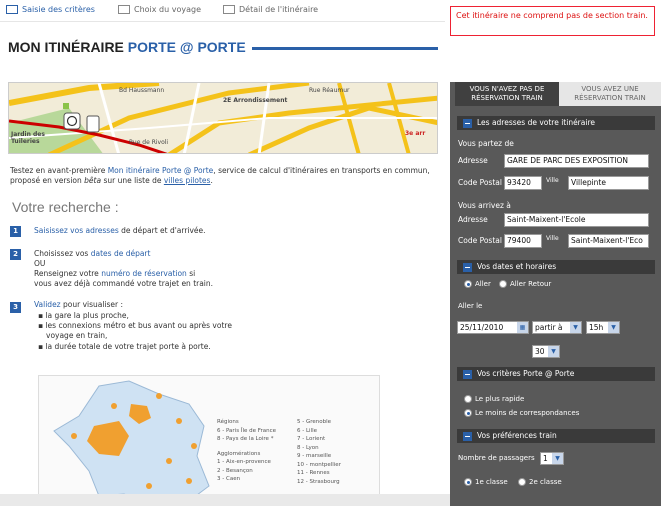 The width and height of the screenshot is (661, 509). I want to click on step-number: 2, so click(15, 254).